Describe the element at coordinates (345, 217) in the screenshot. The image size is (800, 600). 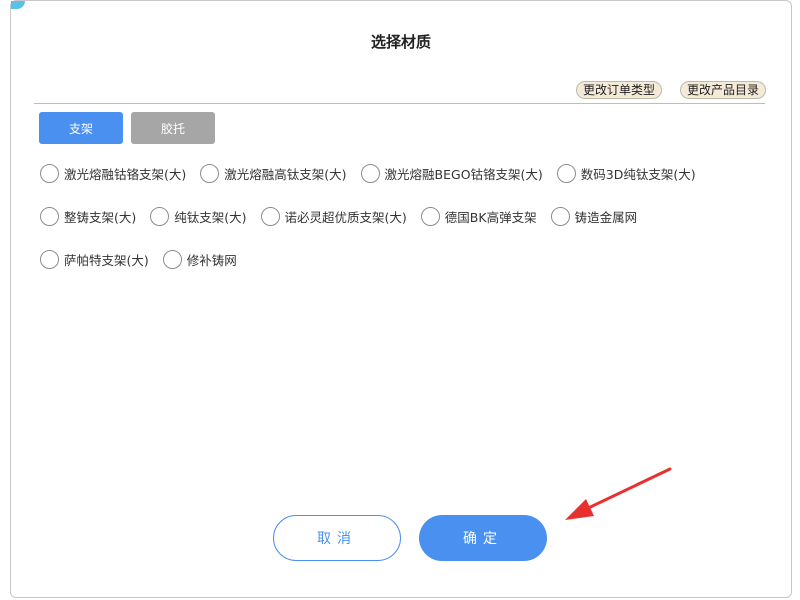
I see `material-option-label: 诺必灵超优质支架(大)` at that location.